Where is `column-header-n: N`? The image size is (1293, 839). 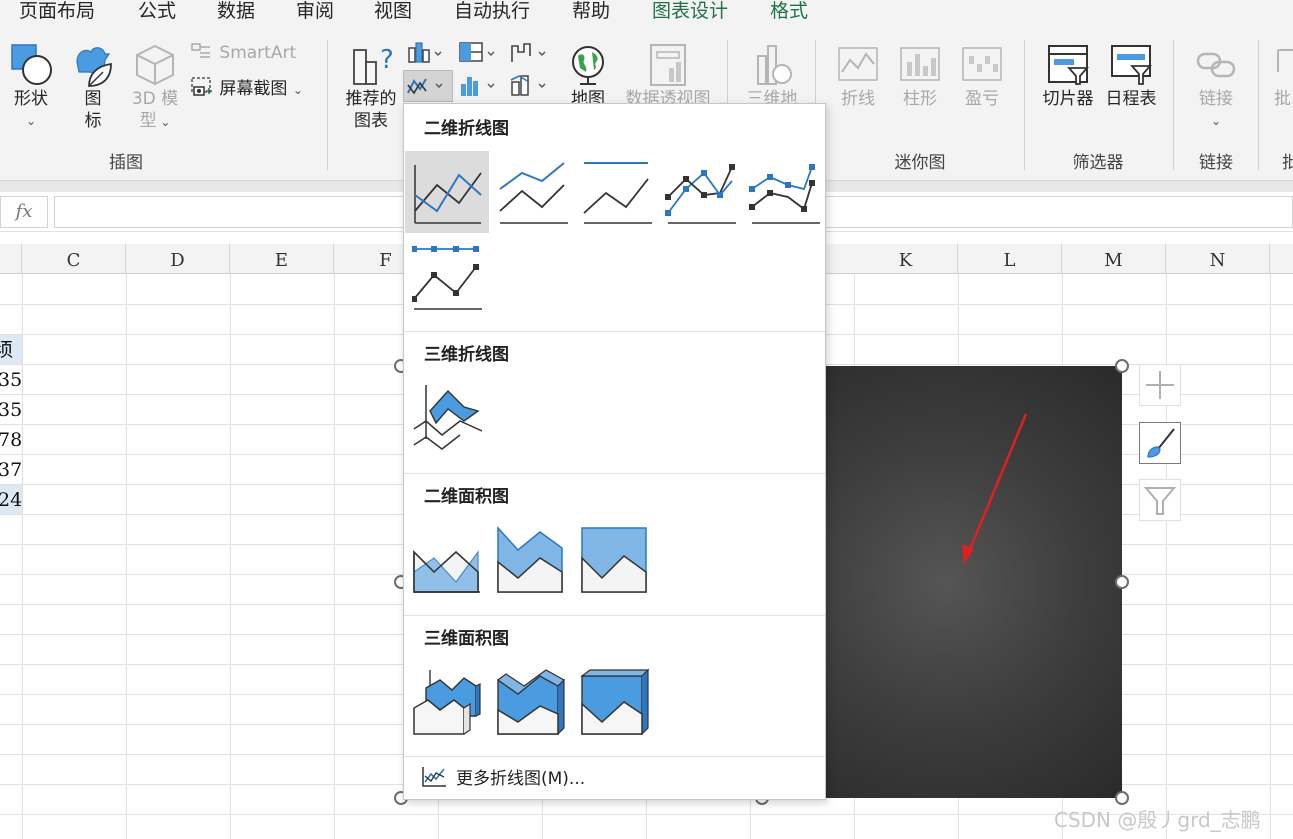 column-header-n: N is located at coordinates (1218, 259).